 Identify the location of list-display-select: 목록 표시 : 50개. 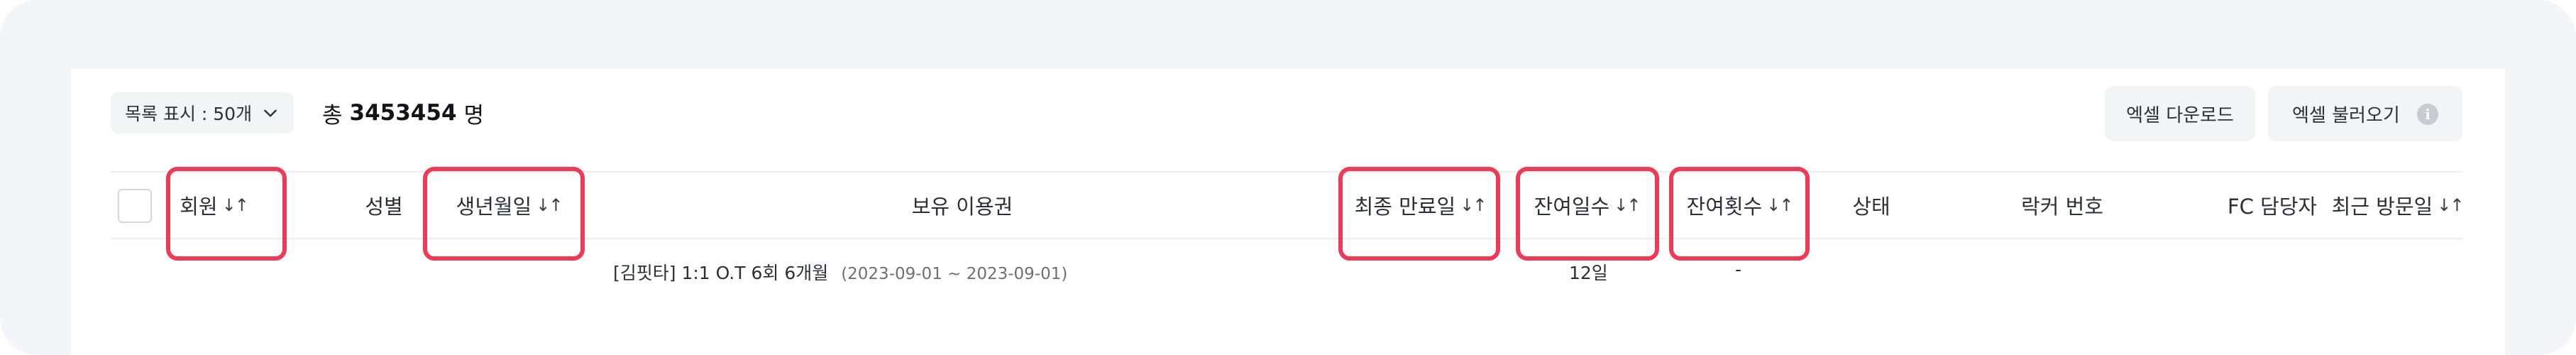
(202, 112).